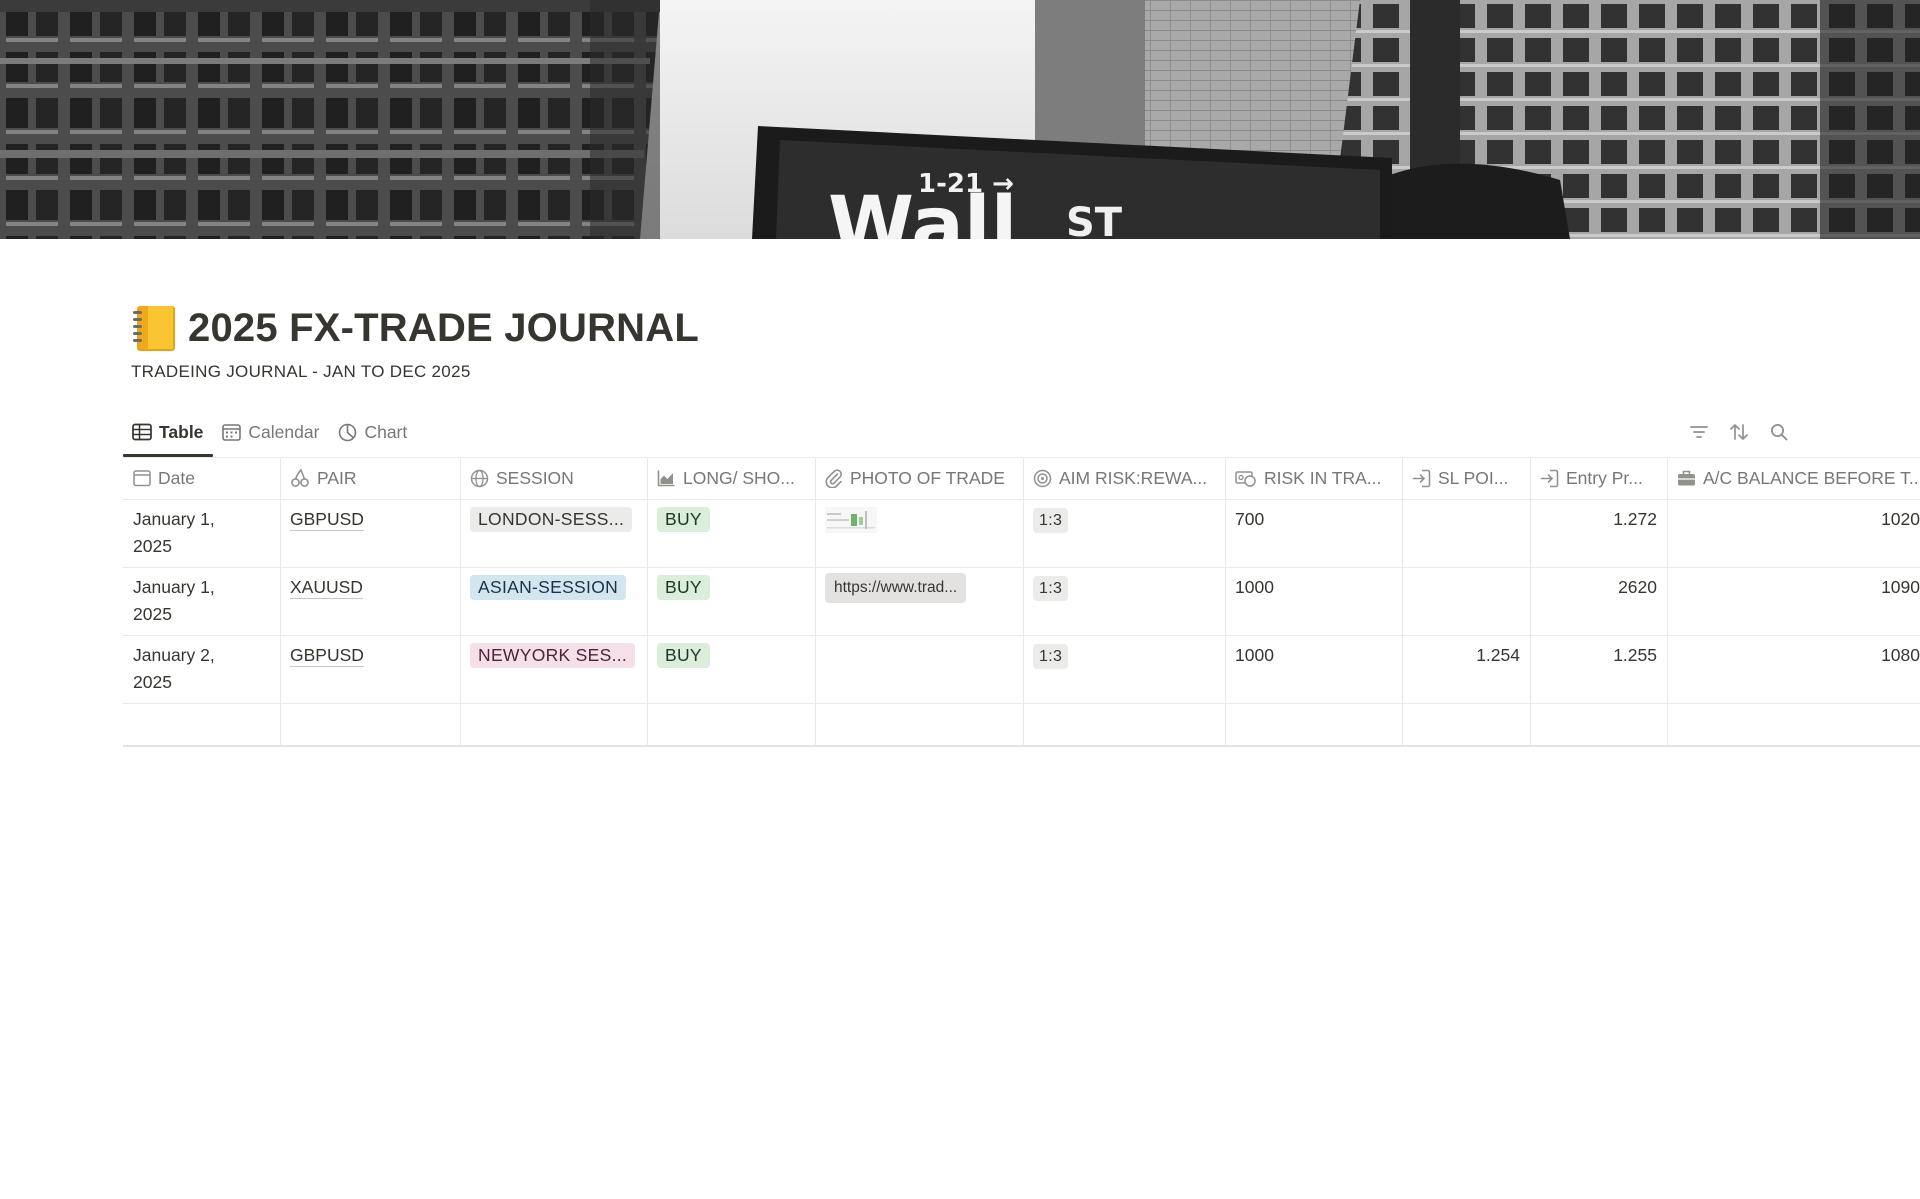 The image size is (1920, 1199). I want to click on entry-cell: 1.255, so click(1635, 655).